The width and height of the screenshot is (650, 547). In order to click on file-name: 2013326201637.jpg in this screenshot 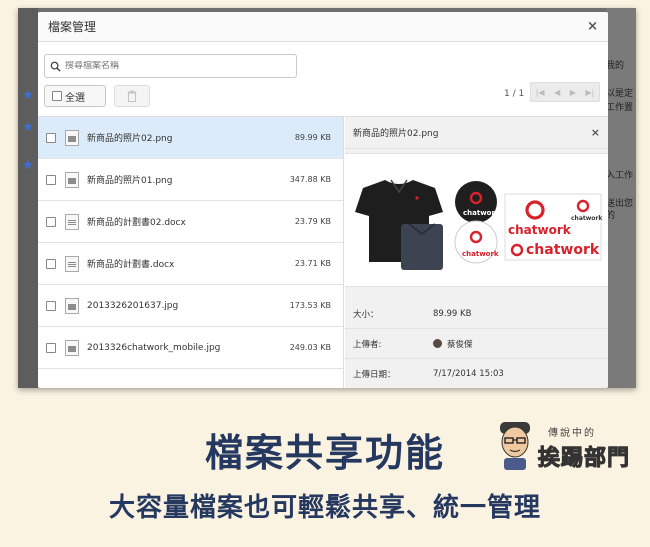, I will do `click(133, 305)`.